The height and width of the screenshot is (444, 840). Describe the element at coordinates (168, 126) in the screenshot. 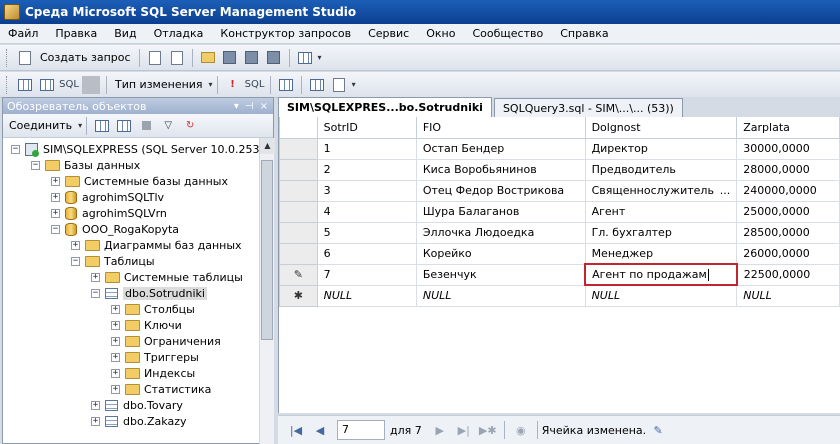

I see `filter-icon: ▽` at that location.